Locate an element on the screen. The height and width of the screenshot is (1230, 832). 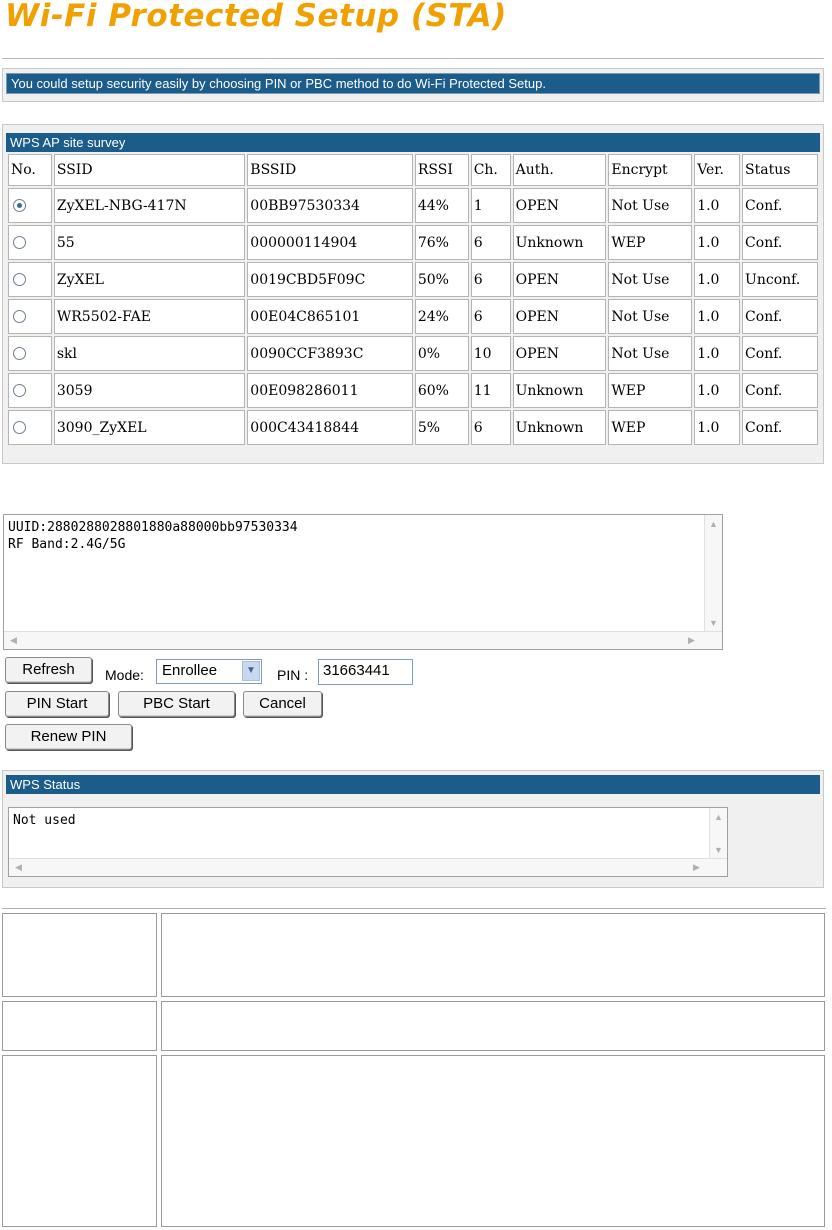
renew-pin-button: Renew PIN is located at coordinates (68, 737).